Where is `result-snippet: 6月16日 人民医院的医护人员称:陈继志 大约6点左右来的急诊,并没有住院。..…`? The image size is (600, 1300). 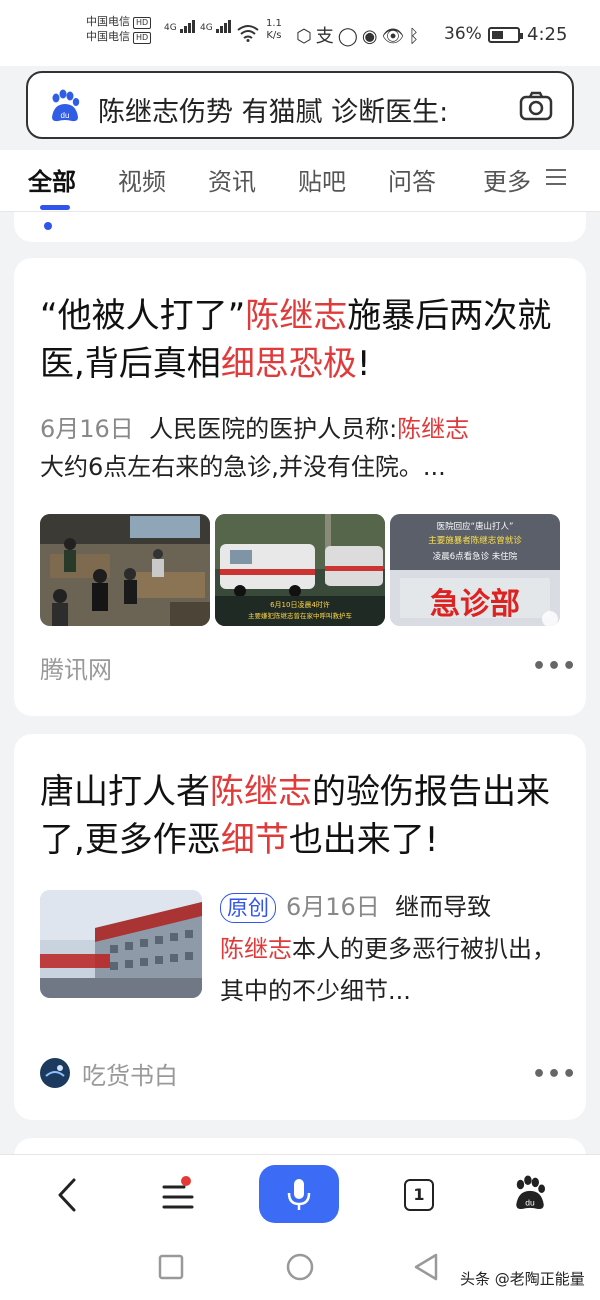 result-snippet: 6月16日 人民医院的医护人员称:陈继志 大约6点左右来的急诊,并没有住院。..… is located at coordinates (305, 448).